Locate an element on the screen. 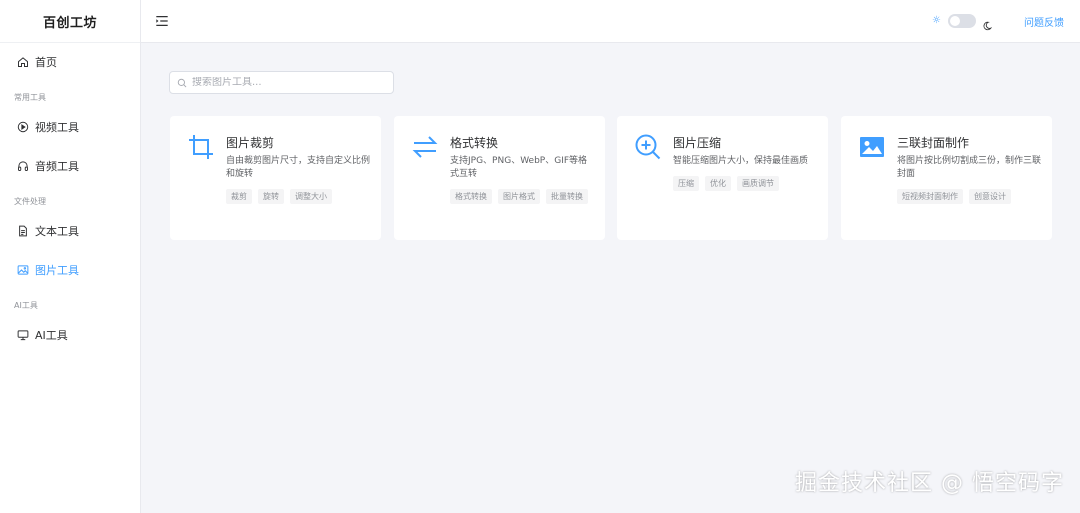  sidebar-item-label: 音频工具 is located at coordinates (57, 166).